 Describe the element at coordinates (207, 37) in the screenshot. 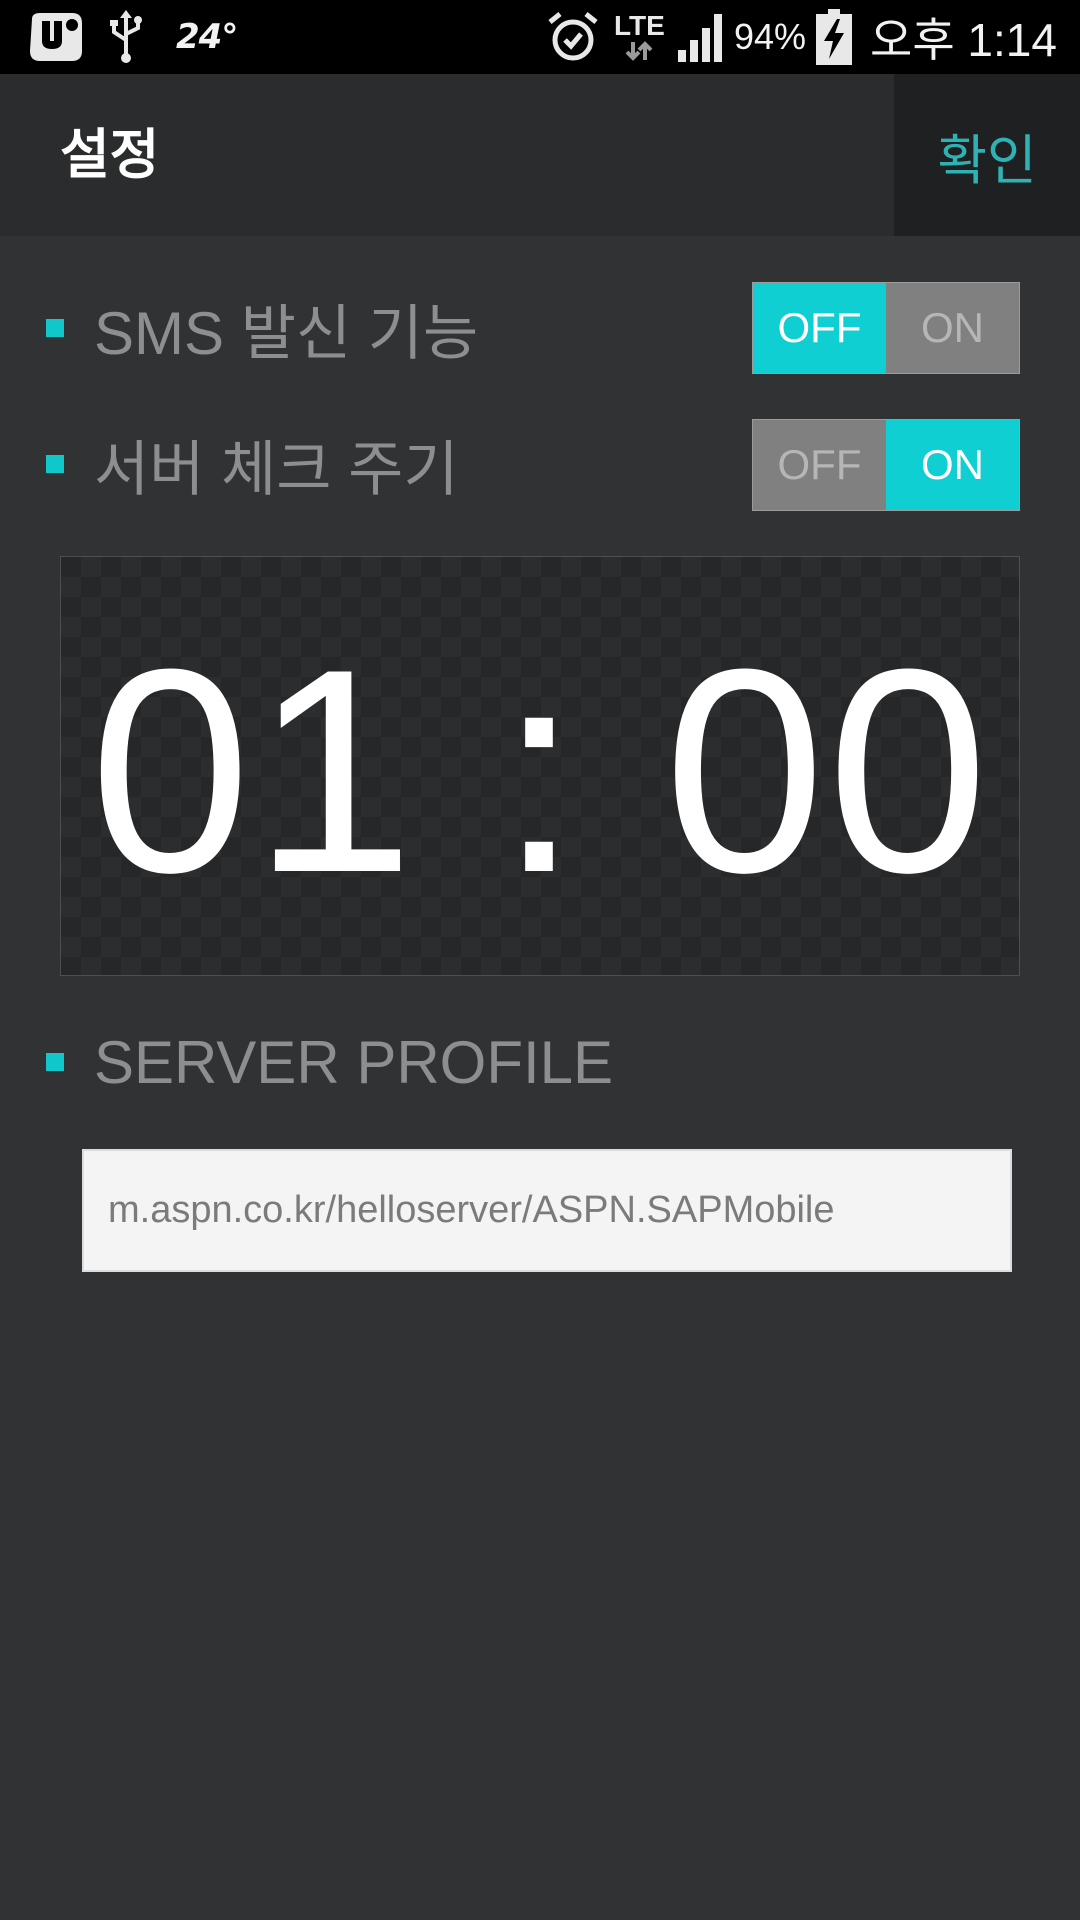

I see `temperature-text: 24°` at that location.